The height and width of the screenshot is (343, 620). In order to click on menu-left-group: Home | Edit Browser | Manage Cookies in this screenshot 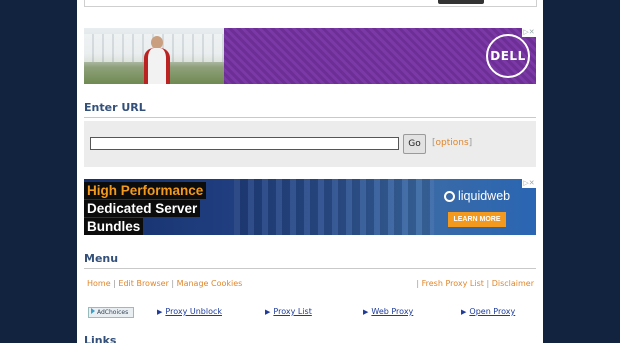, I will do `click(164, 283)`.